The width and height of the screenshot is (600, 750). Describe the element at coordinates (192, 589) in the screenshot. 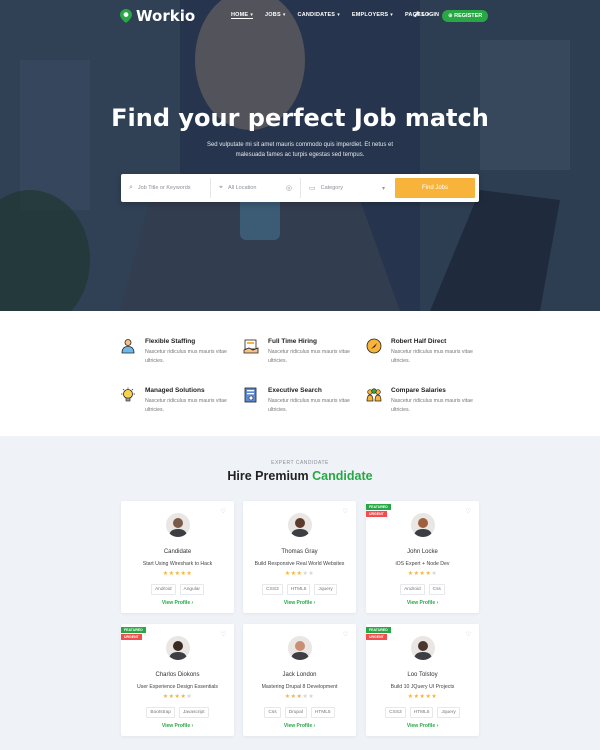

I see `skill-tag: Angular` at that location.